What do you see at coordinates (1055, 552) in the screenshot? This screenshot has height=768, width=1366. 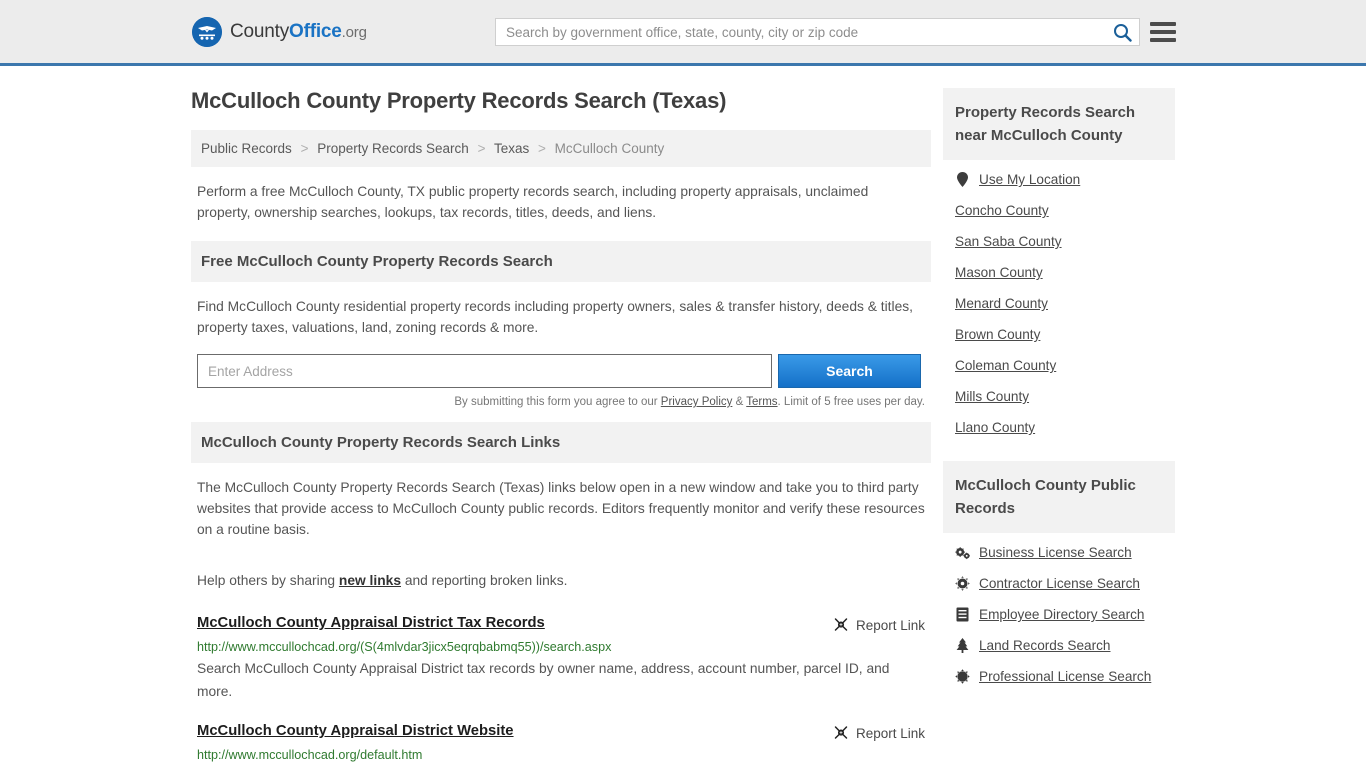 I see `public-record-link: Business License Search` at bounding box center [1055, 552].